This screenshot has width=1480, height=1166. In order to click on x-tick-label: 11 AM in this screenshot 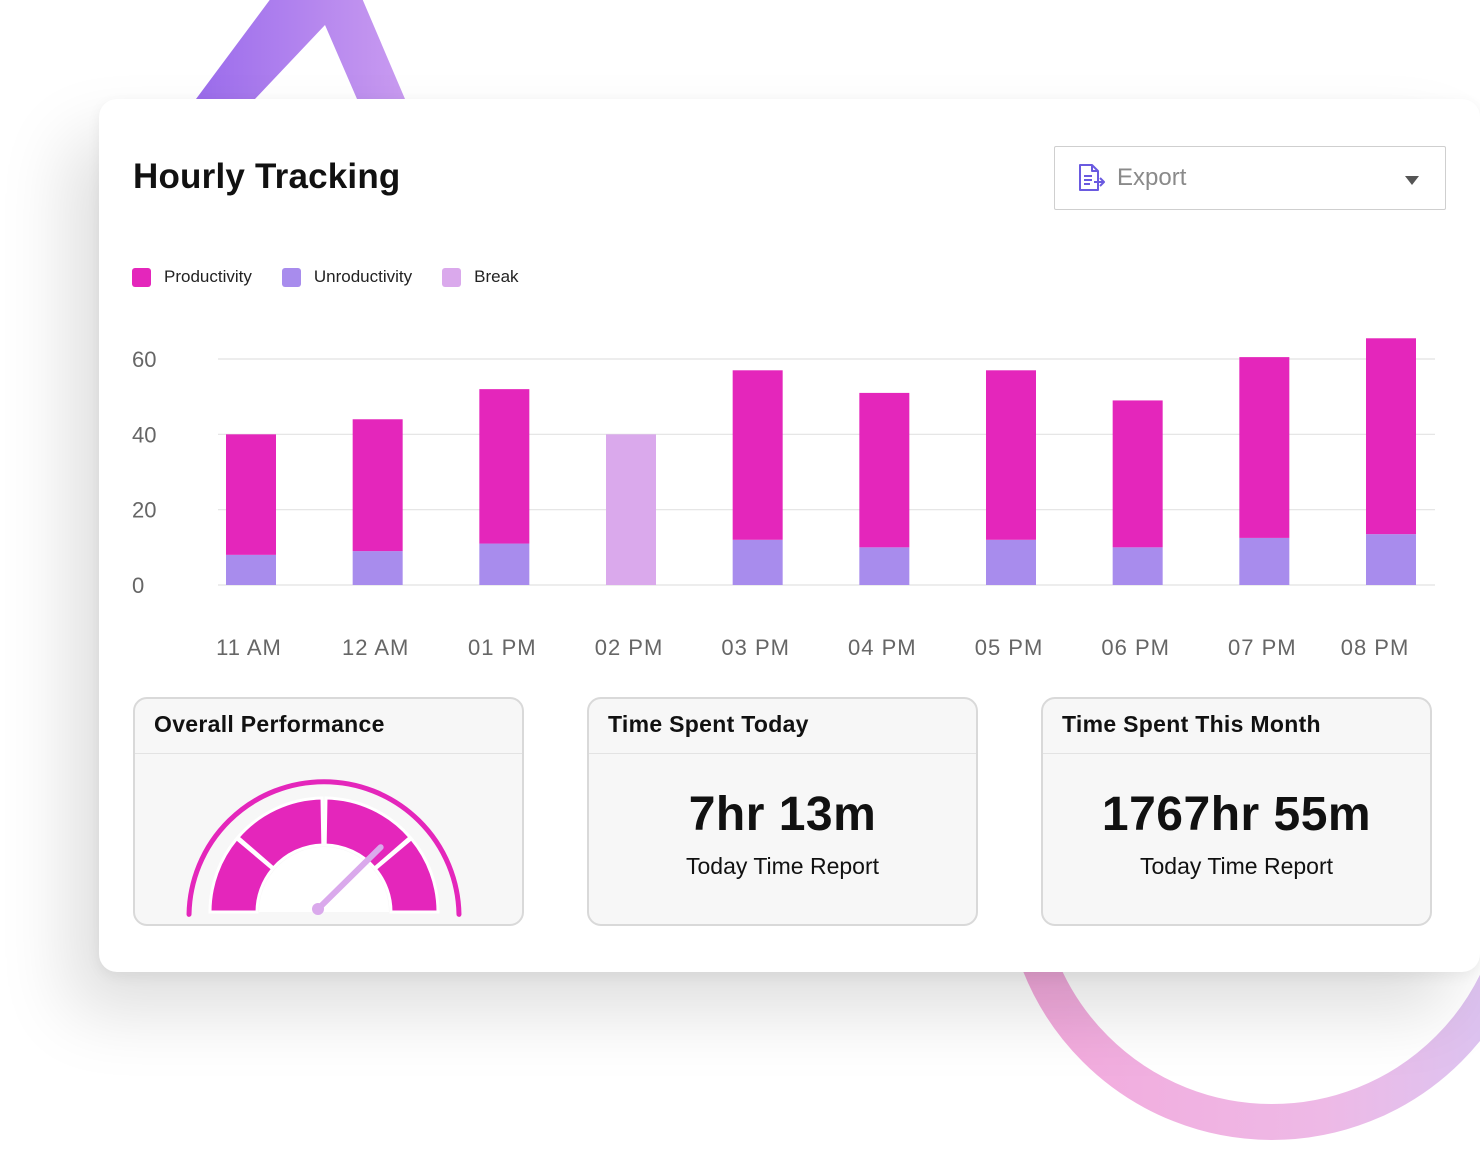, I will do `click(249, 647)`.